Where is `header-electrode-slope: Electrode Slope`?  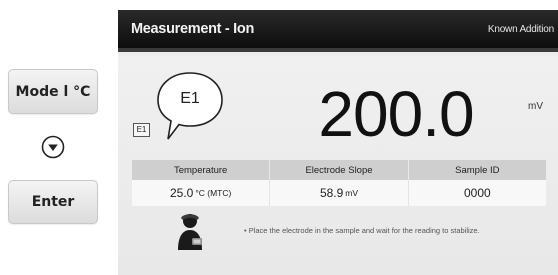
header-electrode-slope: Electrode Slope is located at coordinates (339, 170).